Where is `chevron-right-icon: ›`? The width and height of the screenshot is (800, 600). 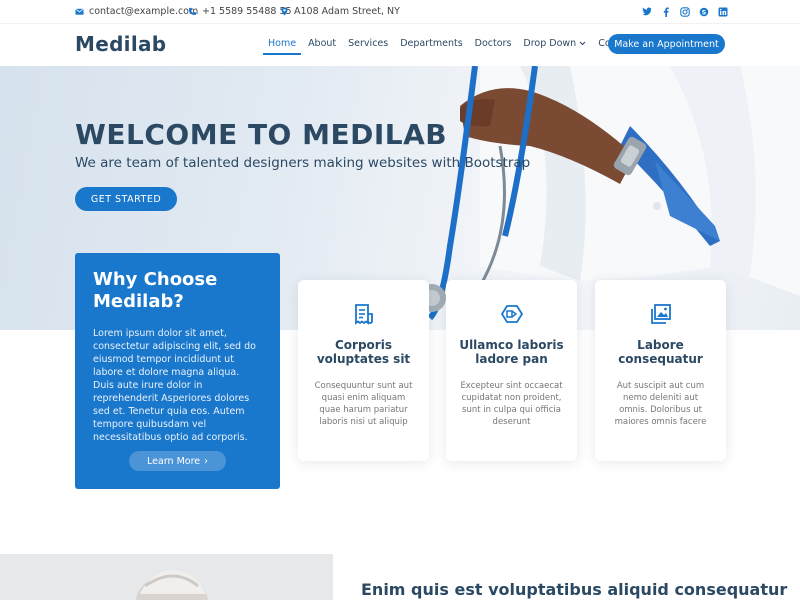 chevron-right-icon: › is located at coordinates (206, 461).